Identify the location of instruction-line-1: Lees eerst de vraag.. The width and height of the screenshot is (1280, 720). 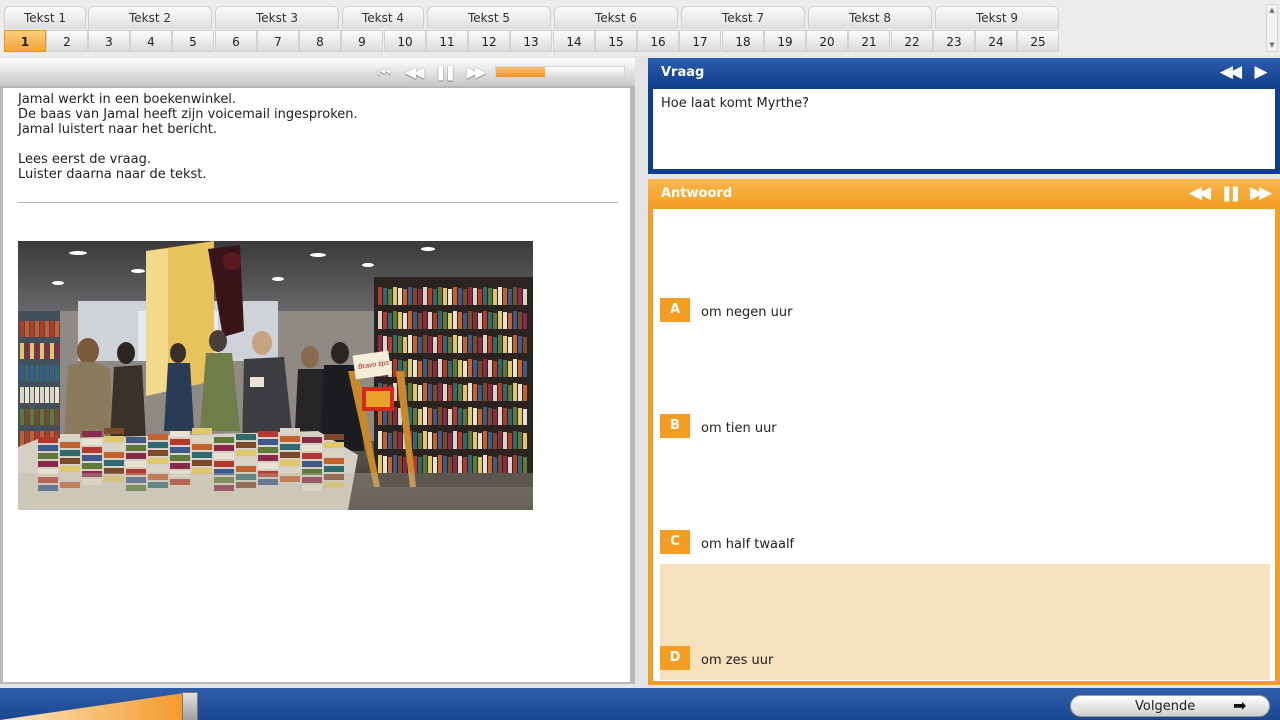
(84, 159).